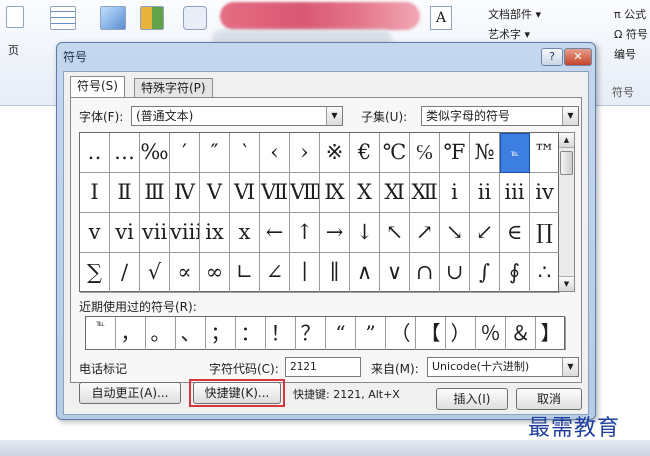 The image size is (650, 456). Describe the element at coordinates (305, 273) in the screenshot. I see `symbol-cell: ∣` at that location.